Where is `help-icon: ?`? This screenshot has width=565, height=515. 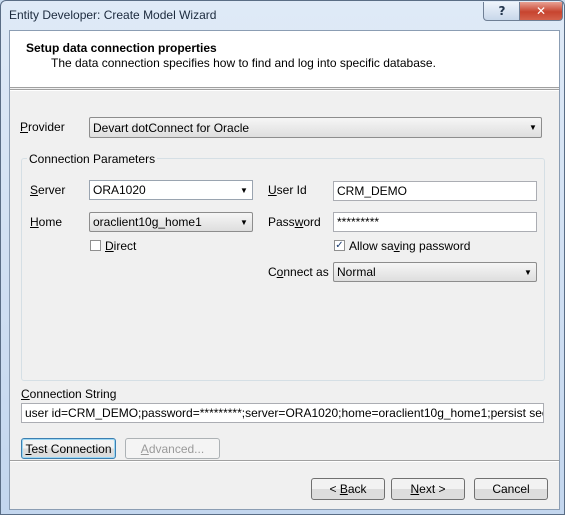 help-icon: ? is located at coordinates (502, 11).